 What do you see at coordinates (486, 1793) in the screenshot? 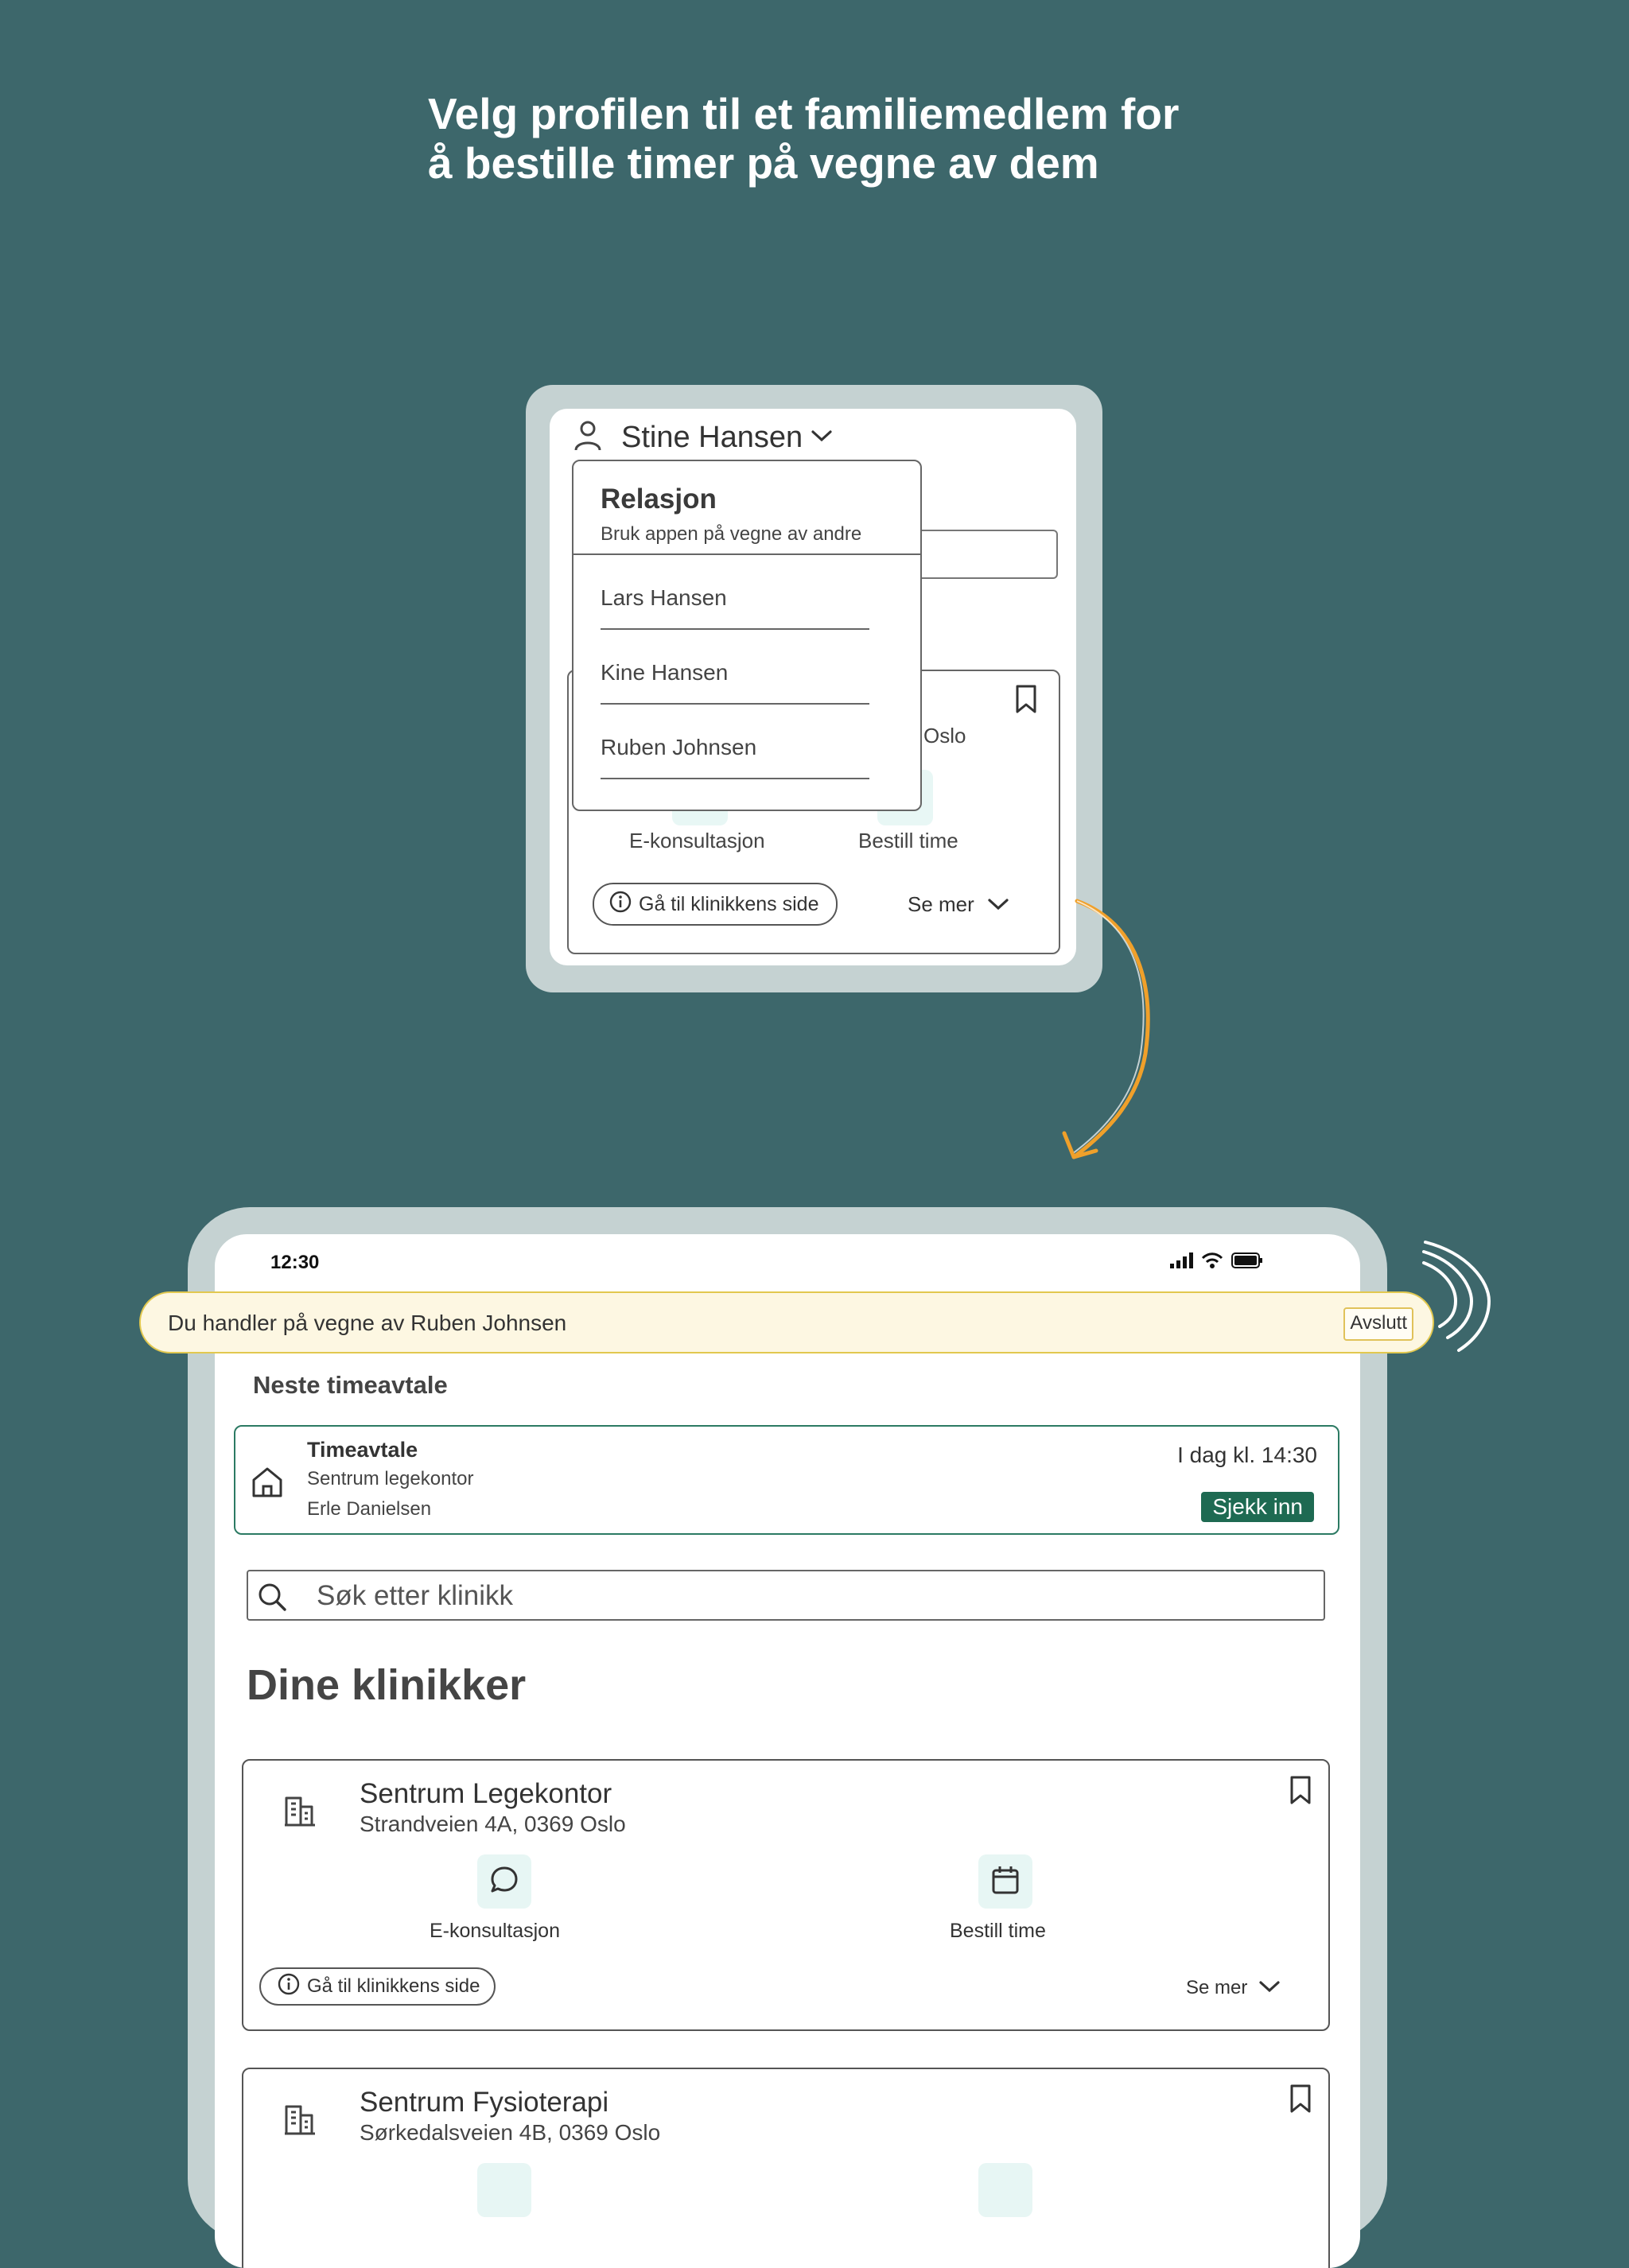
I see `clinic-name: Sentrum Legekontor` at bounding box center [486, 1793].